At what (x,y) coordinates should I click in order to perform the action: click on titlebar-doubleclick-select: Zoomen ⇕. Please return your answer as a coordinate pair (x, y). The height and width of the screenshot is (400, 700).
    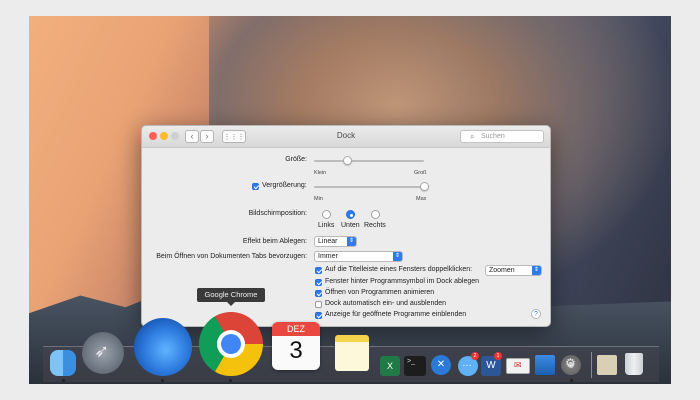
    Looking at the image, I should click on (513, 270).